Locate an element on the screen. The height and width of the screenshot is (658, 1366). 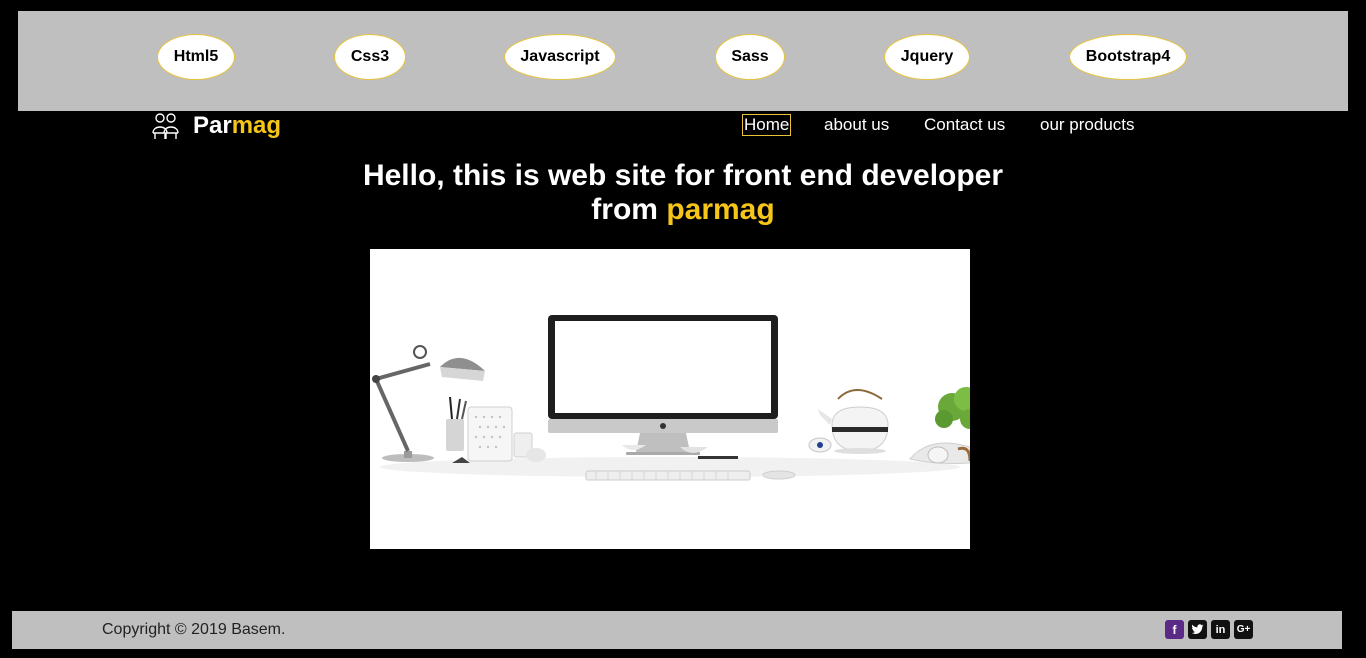
hero-line-2-prefix: from is located at coordinates (624, 209).